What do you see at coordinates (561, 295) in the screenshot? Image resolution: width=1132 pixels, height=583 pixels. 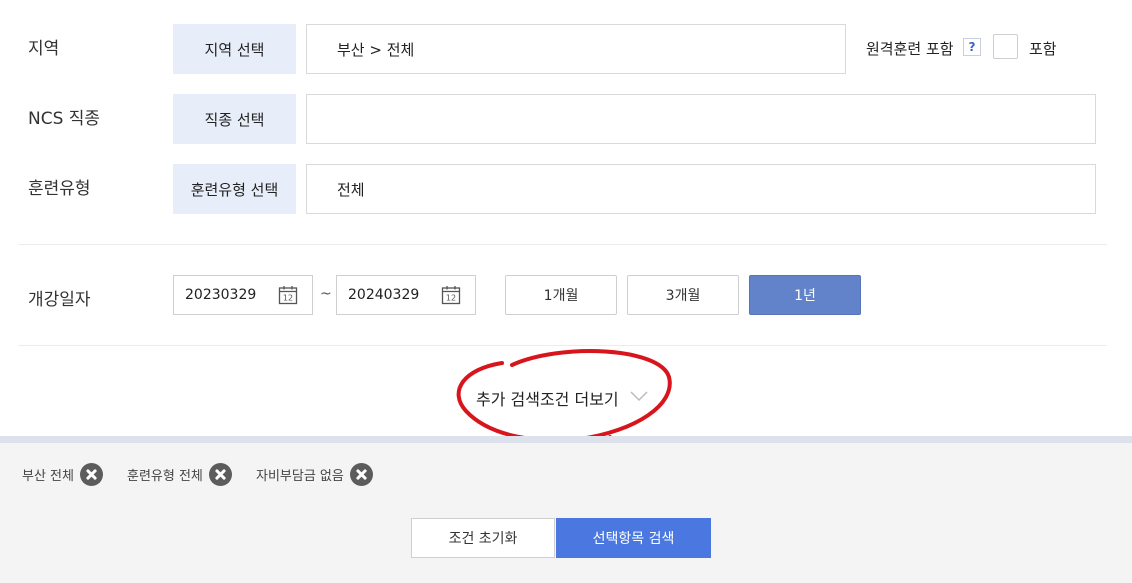 I see `period-1-month-button: 1개월` at bounding box center [561, 295].